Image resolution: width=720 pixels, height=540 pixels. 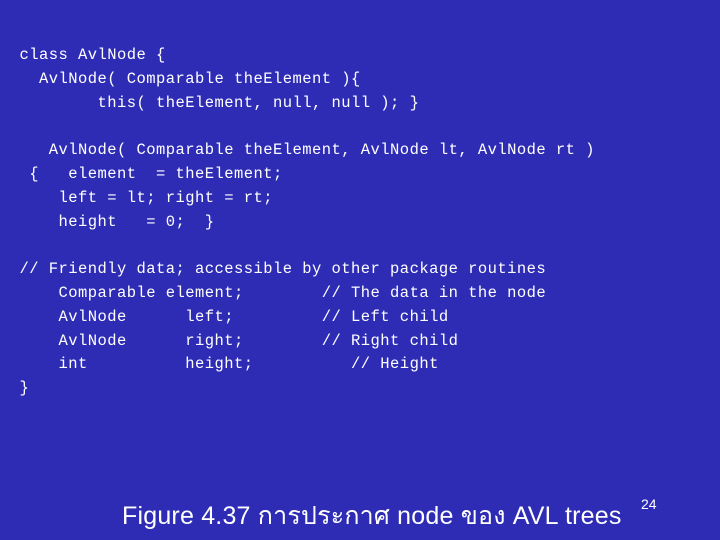 What do you see at coordinates (649, 504) in the screenshot?
I see `page-number: 24` at bounding box center [649, 504].